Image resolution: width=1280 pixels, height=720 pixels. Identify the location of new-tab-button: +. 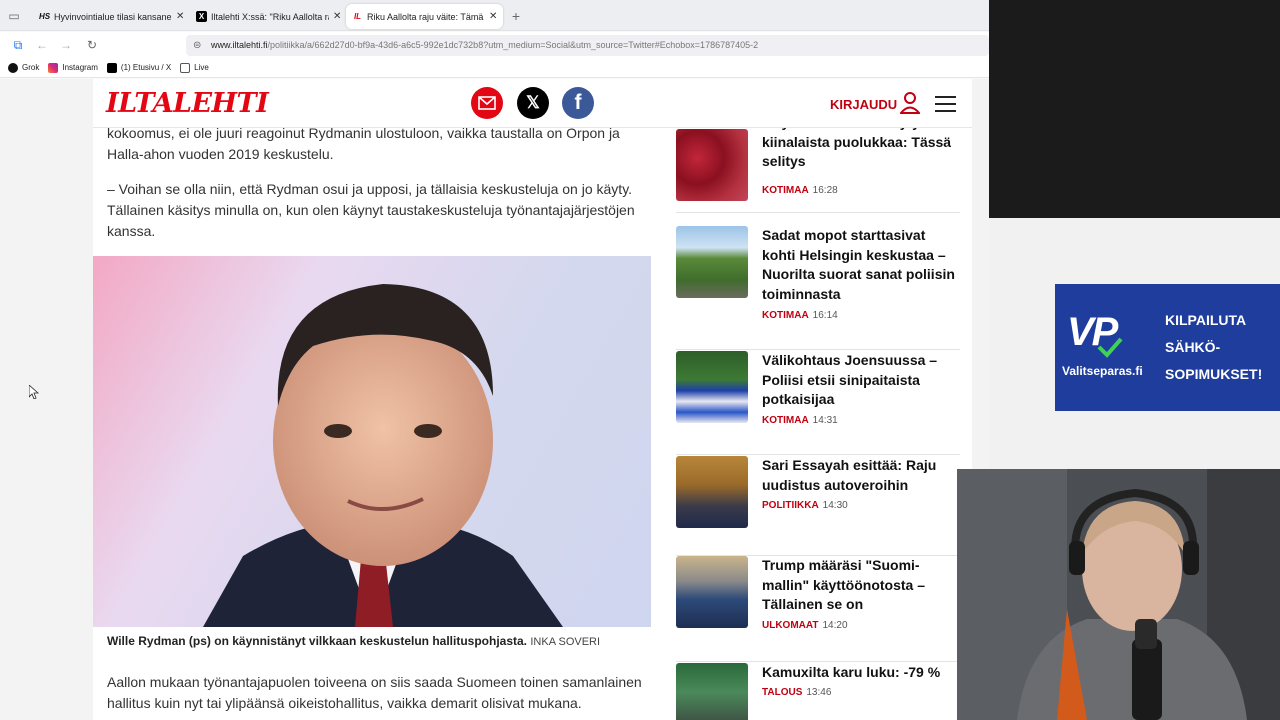
(516, 16).